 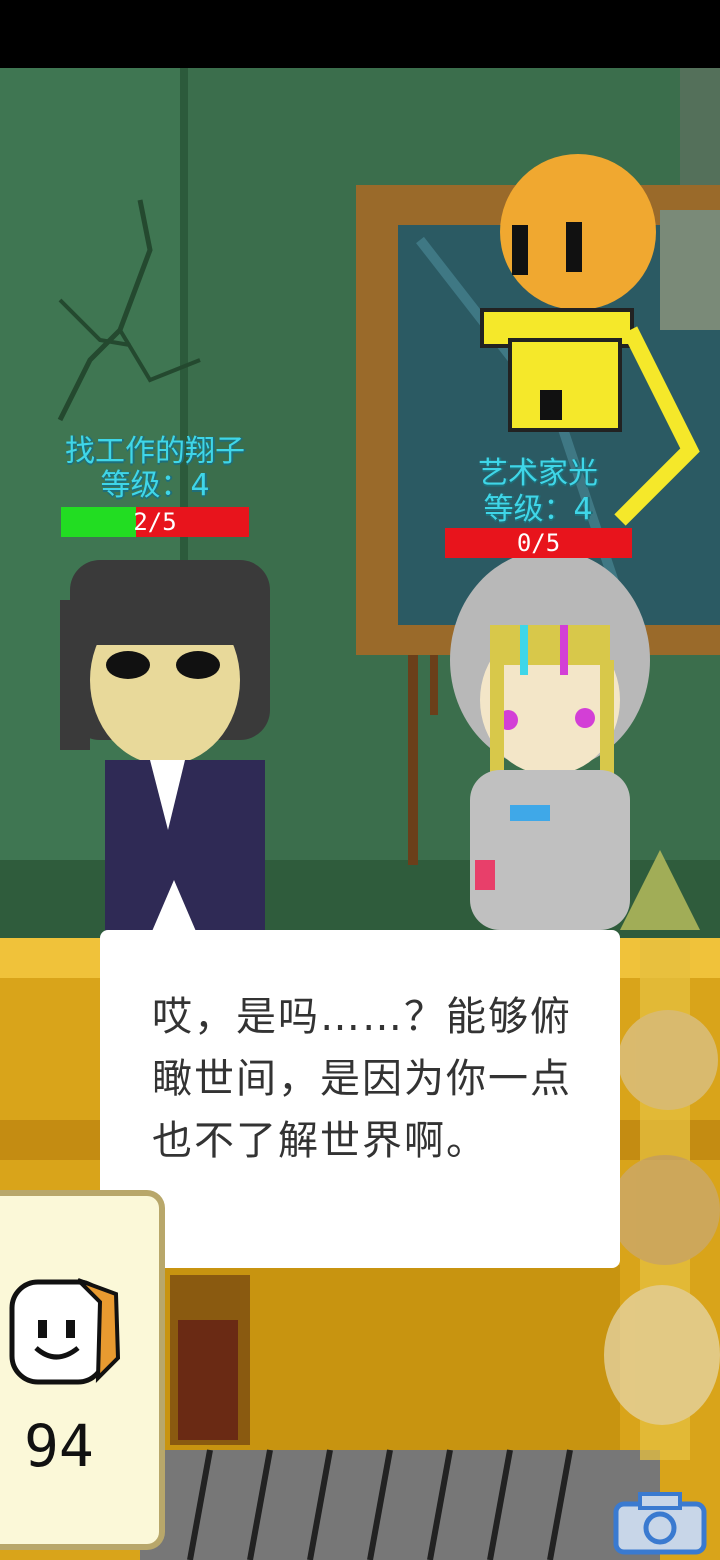 What do you see at coordinates (660, 1523) in the screenshot?
I see `camera-icon` at bounding box center [660, 1523].